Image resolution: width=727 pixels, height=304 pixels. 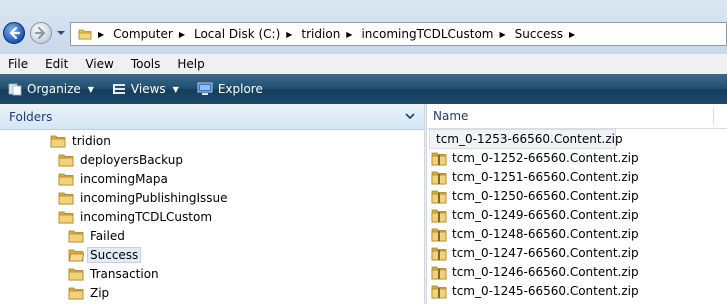 I want to click on tree-item-incoming-mapa: incomingMapa, so click(x=113, y=179).